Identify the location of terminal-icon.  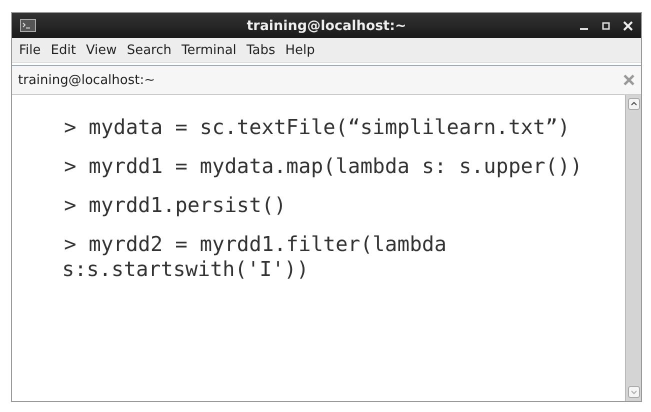
(28, 25).